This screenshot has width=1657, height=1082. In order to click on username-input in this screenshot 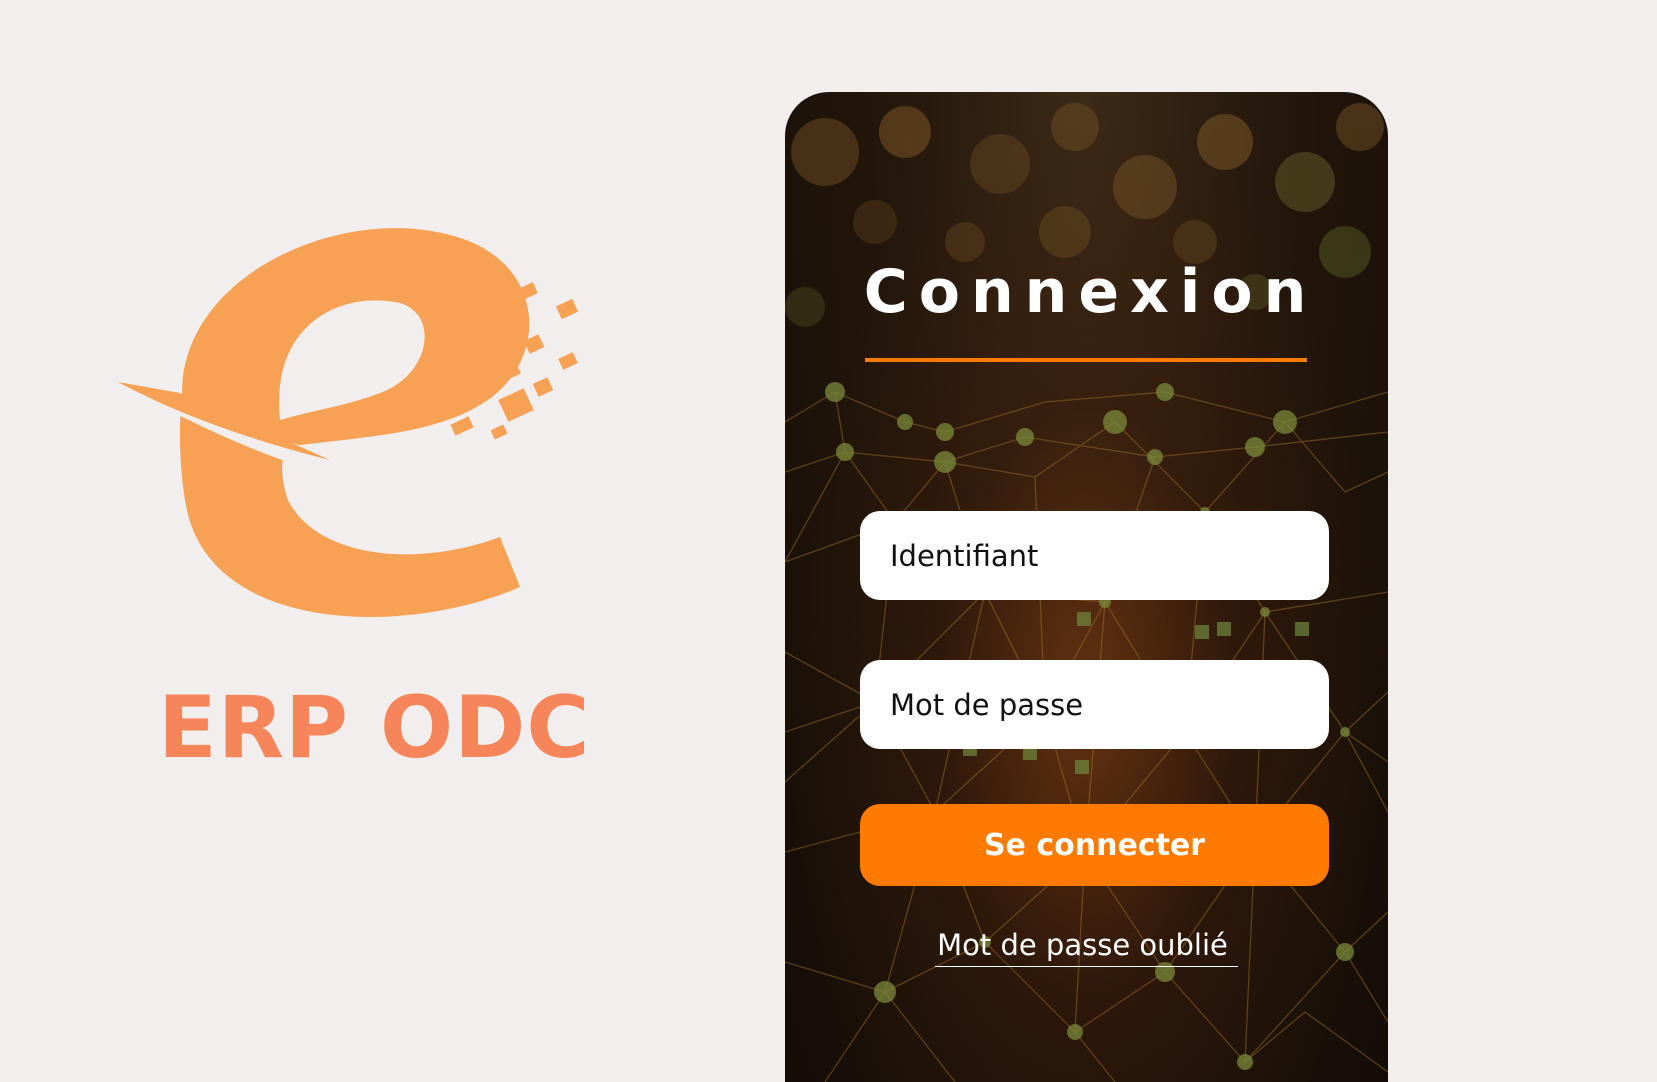, I will do `click(1094, 555)`.